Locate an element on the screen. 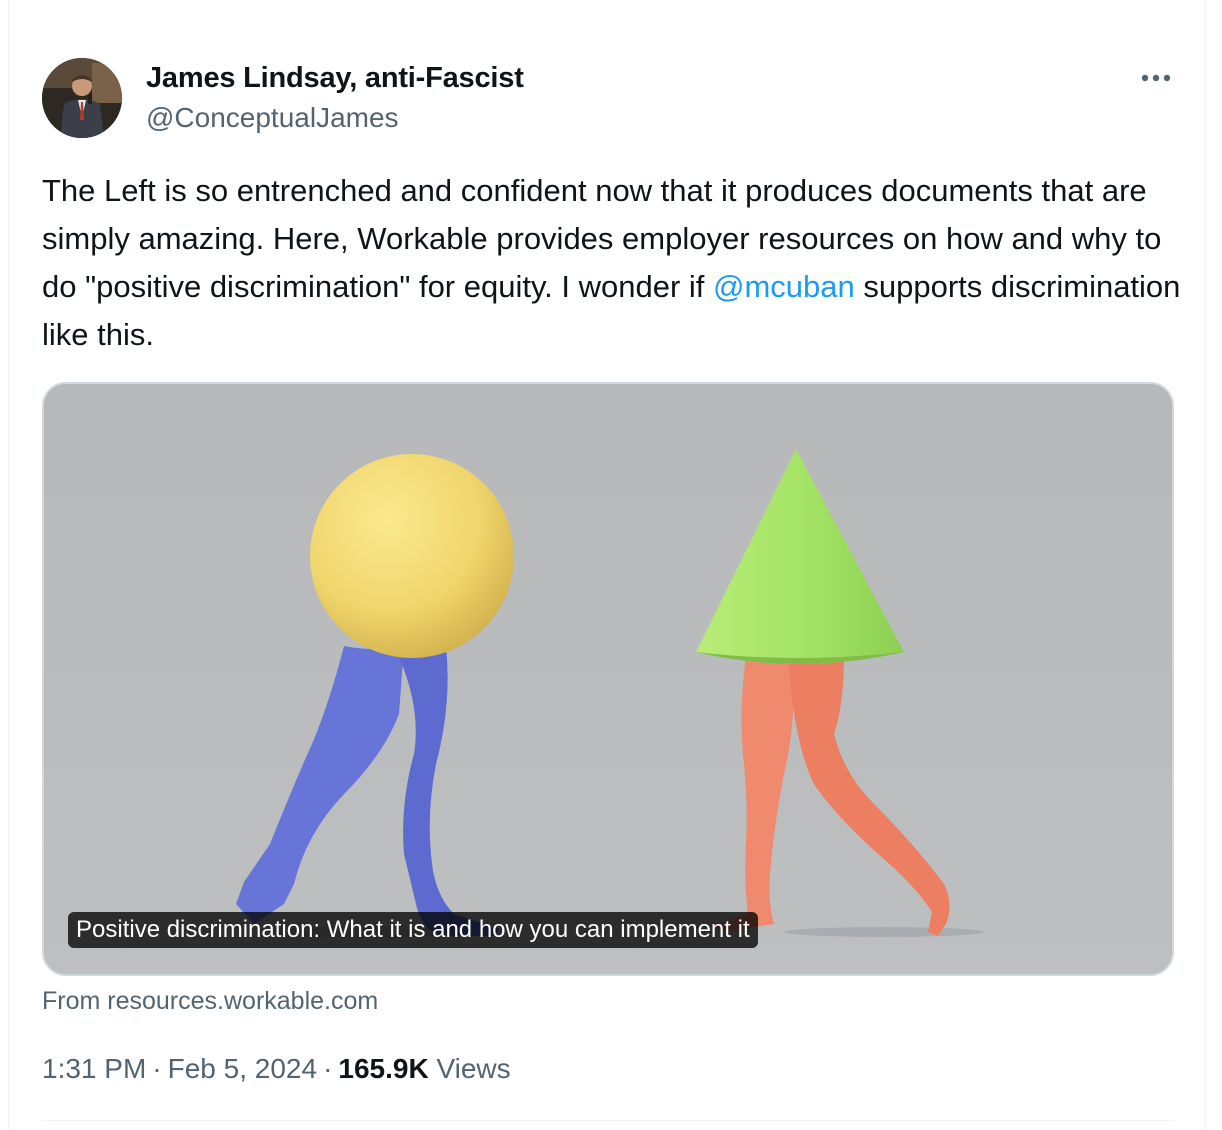 The width and height of the screenshot is (1222, 1130). tweet-meta: 1:31 PM · Feb 5, 2024 · 165.9K Views is located at coordinates (276, 1069).